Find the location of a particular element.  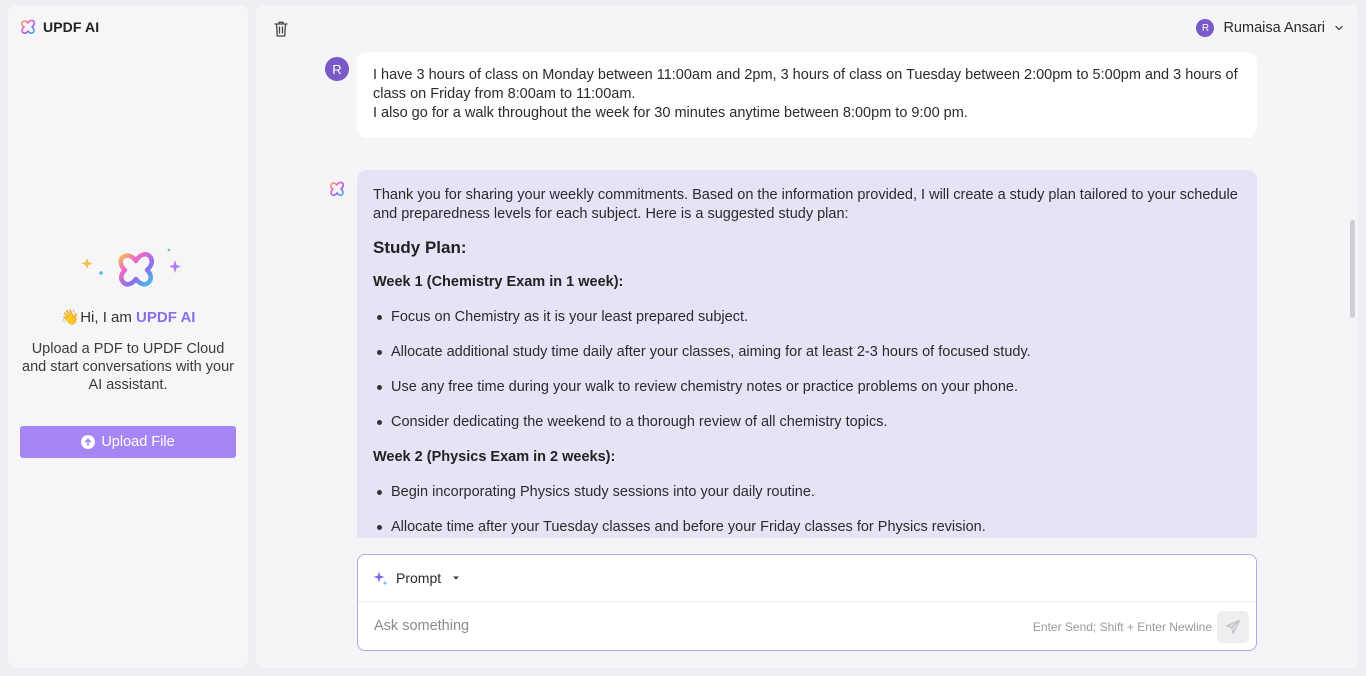

user-message-avatar: R is located at coordinates (337, 69).